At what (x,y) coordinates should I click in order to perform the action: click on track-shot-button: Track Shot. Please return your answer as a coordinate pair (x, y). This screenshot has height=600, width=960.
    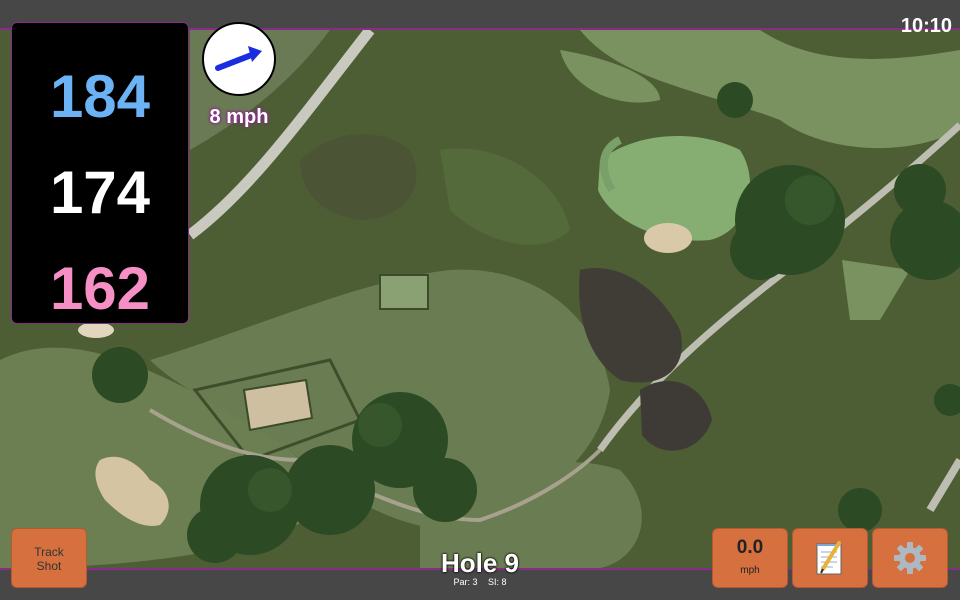
    Looking at the image, I should click on (49, 558).